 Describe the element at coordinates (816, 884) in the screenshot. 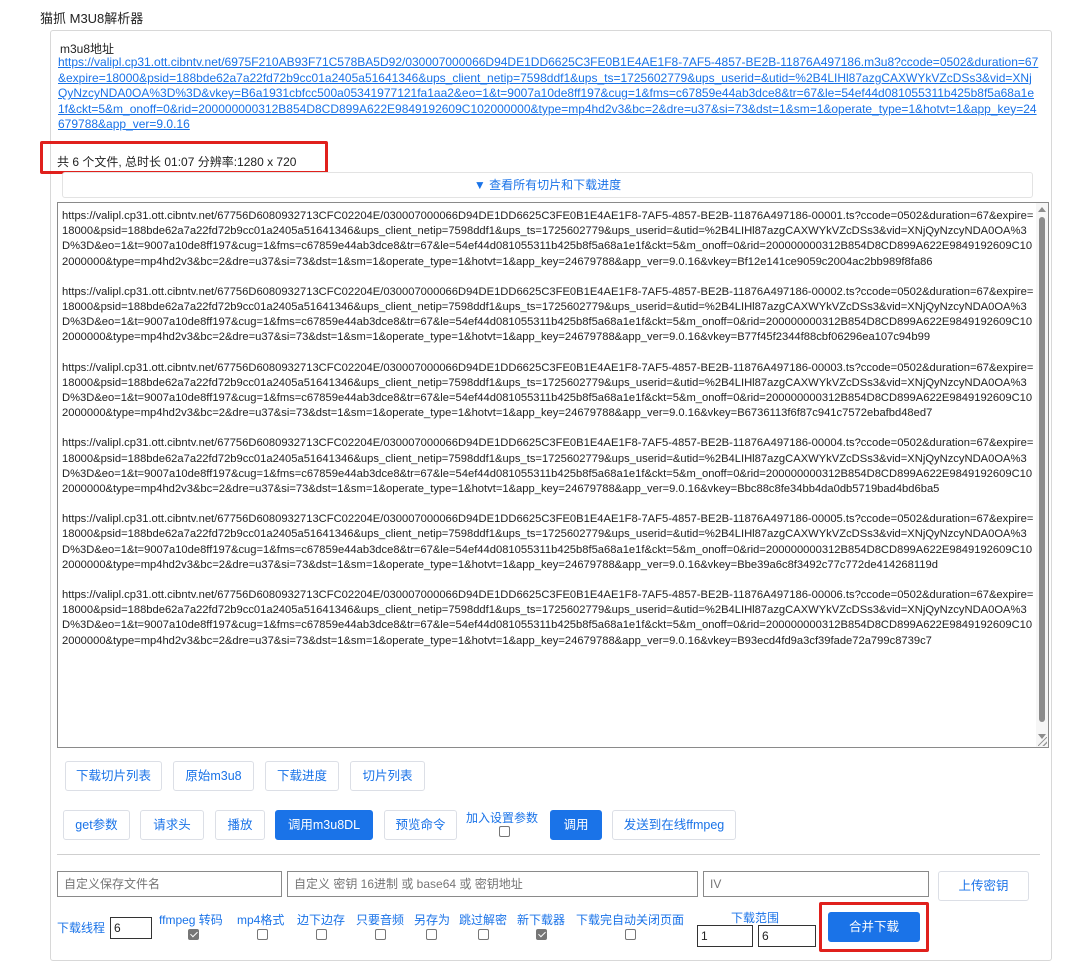

I see `iv-input` at that location.